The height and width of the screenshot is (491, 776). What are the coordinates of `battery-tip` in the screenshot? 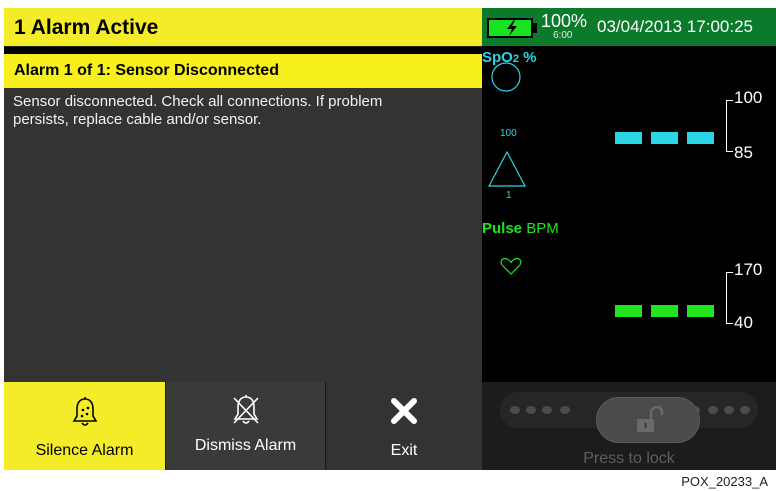 It's located at (535, 28).